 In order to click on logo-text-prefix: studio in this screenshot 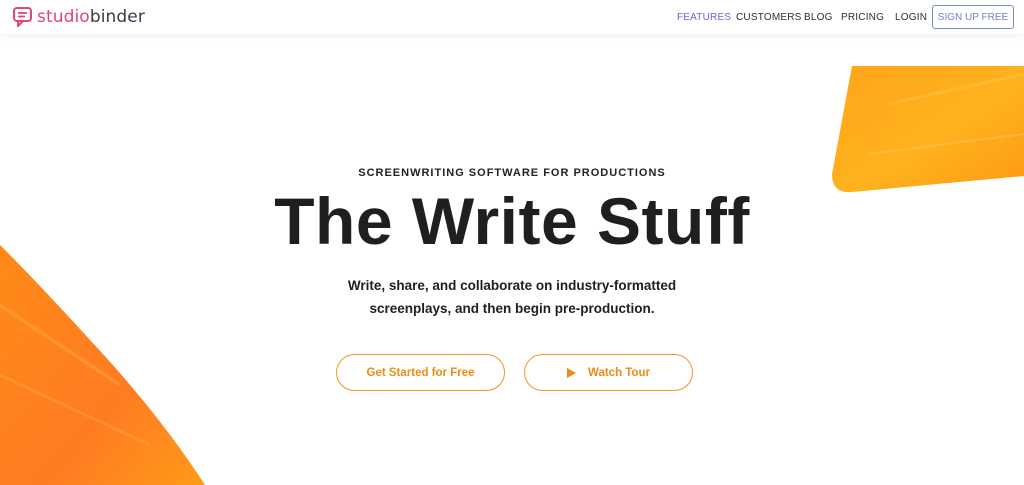, I will do `click(63, 17)`.